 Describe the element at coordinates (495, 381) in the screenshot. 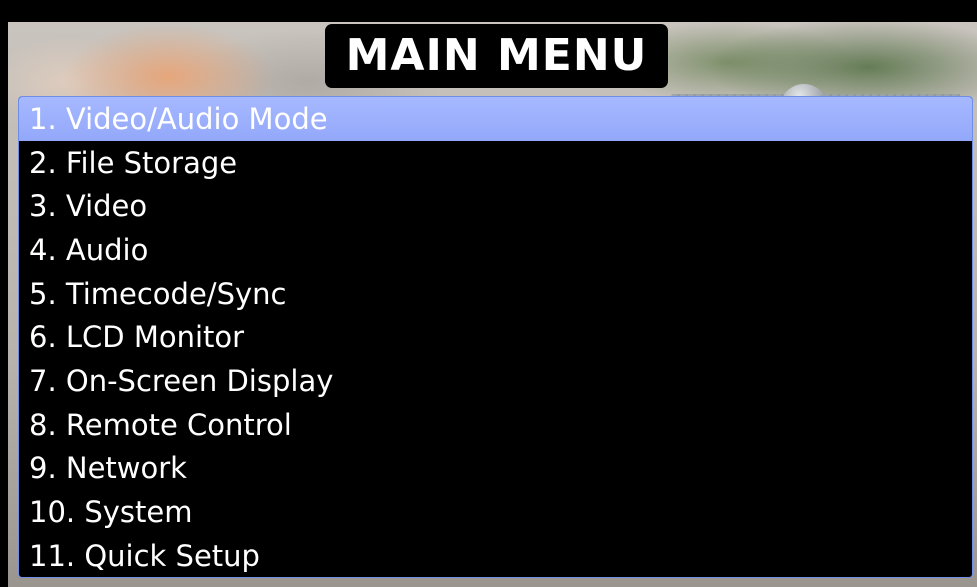

I see `menu-item-on-screen-display: 7. On-Screen Display` at that location.